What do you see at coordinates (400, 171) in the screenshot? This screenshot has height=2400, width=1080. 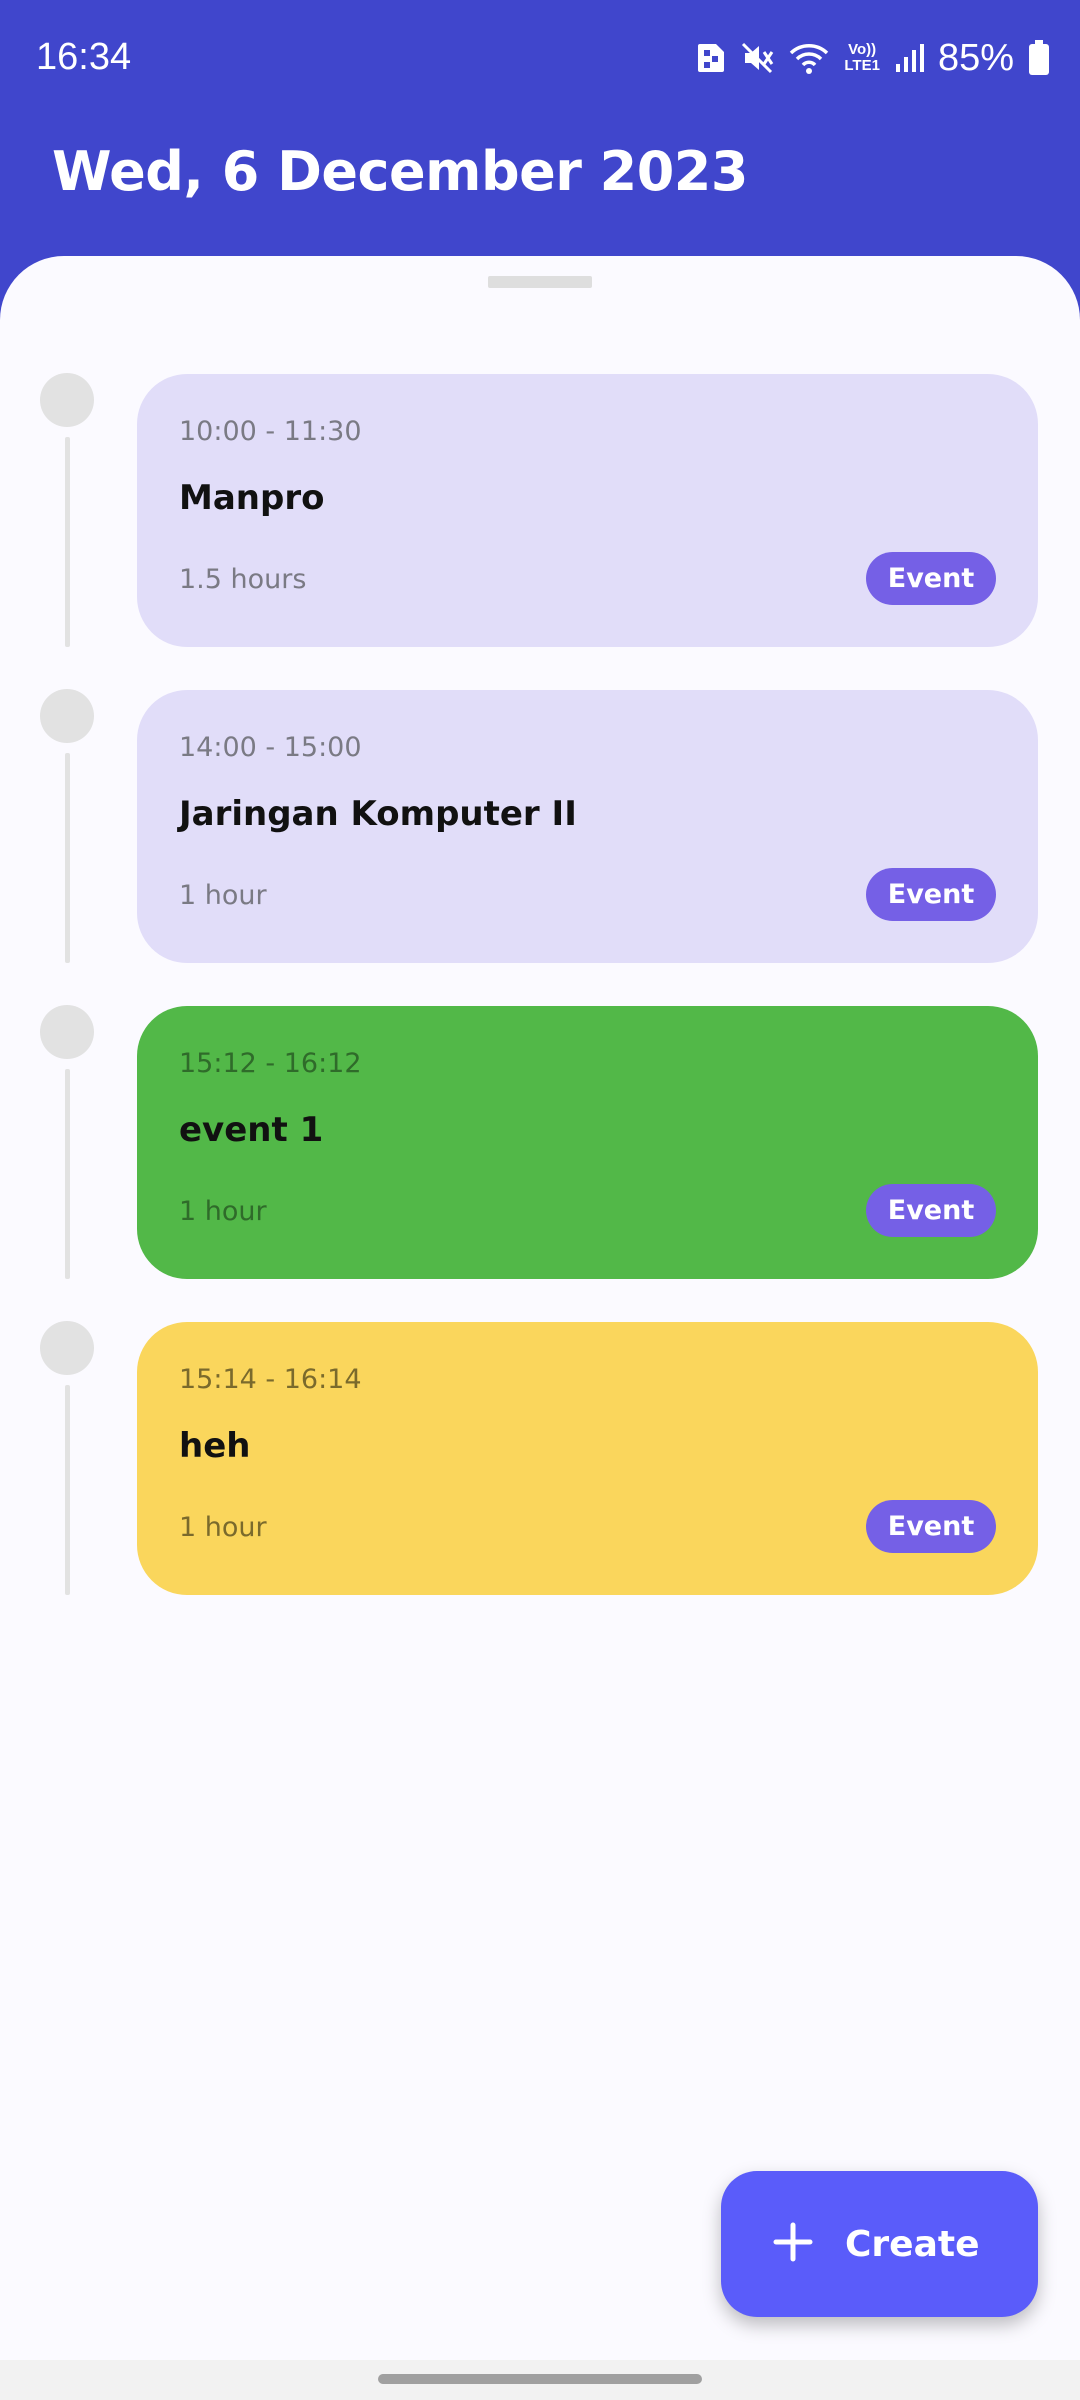 I see `page-title: Wed, 6 December 2023` at bounding box center [400, 171].